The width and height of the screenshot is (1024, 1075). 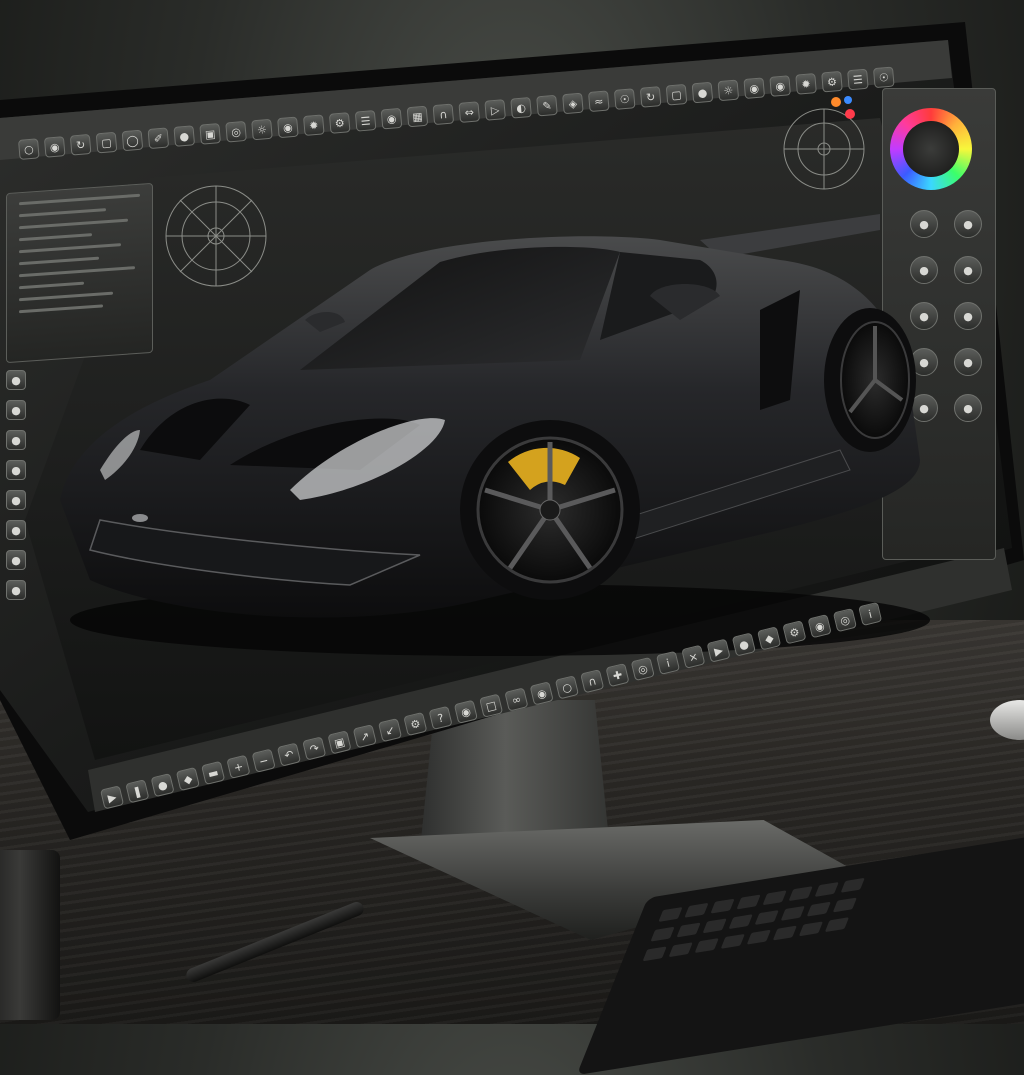 What do you see at coordinates (870, 380) in the screenshot?
I see `rear-wheel` at bounding box center [870, 380].